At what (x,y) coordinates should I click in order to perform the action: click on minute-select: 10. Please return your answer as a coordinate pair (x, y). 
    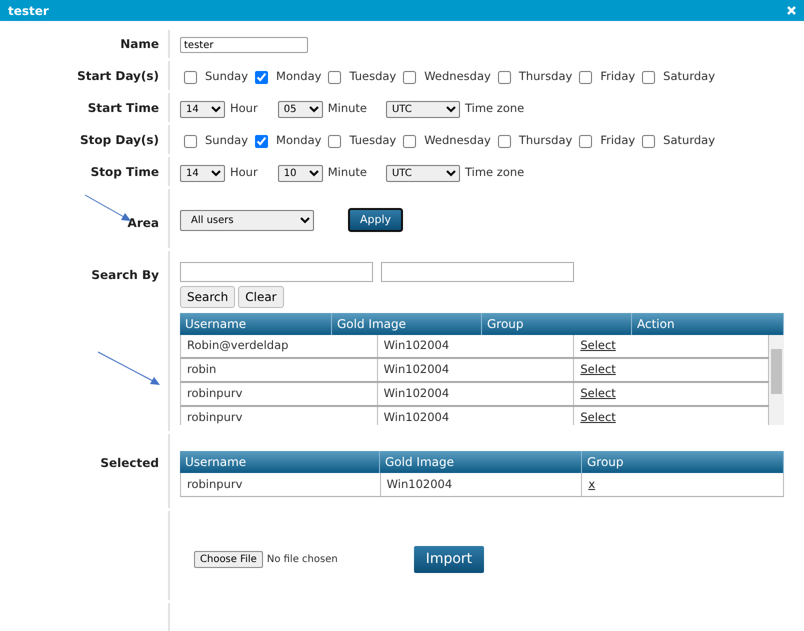
    Looking at the image, I should click on (300, 173).